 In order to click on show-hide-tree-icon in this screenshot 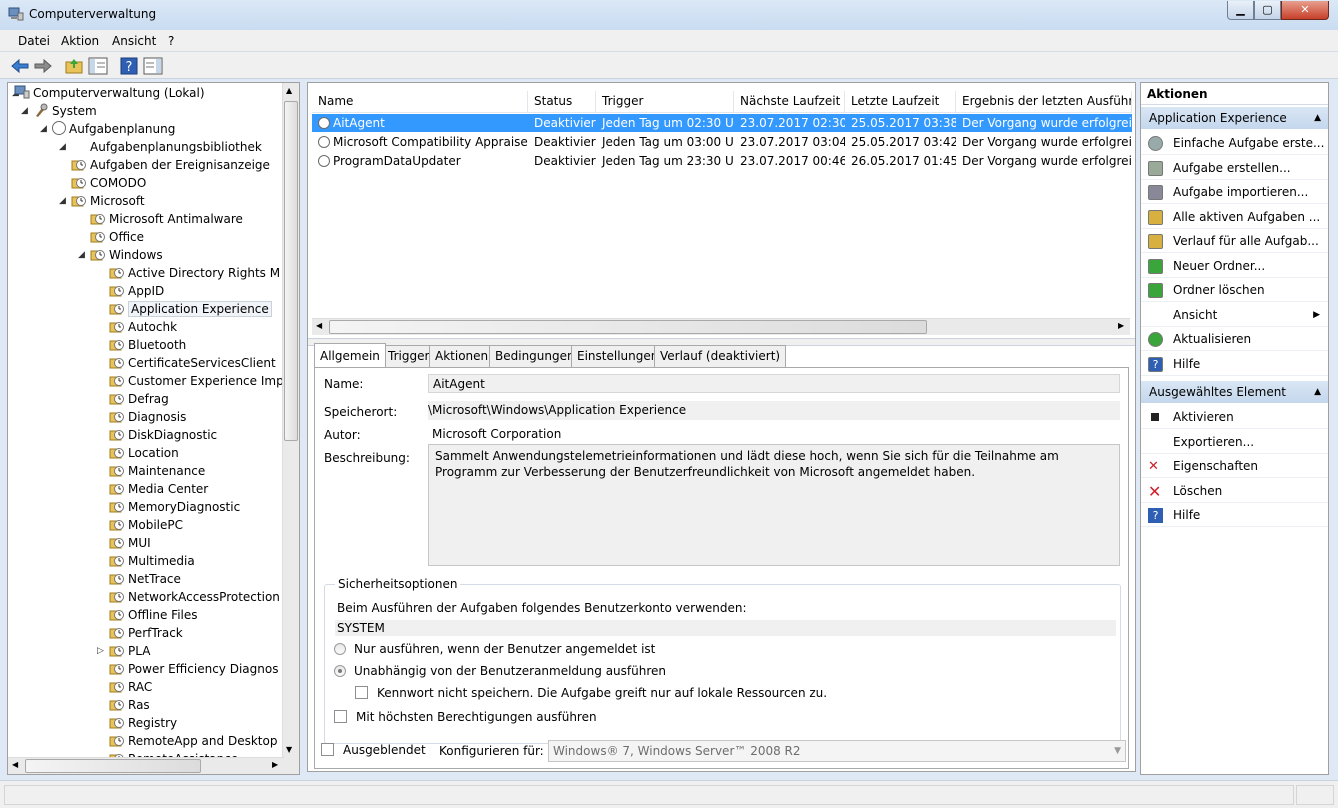, I will do `click(98, 66)`.